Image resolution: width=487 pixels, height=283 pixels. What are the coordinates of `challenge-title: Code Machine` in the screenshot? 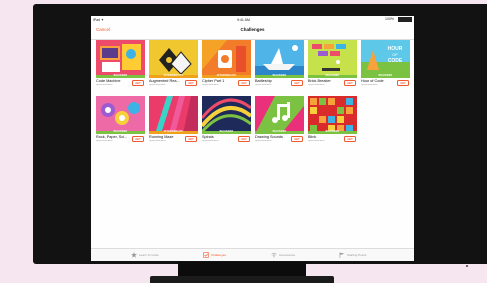 It's located at (108, 81).